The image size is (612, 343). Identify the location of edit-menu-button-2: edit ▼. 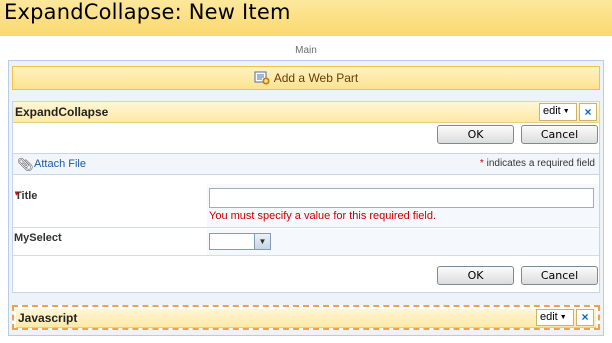
(555, 317).